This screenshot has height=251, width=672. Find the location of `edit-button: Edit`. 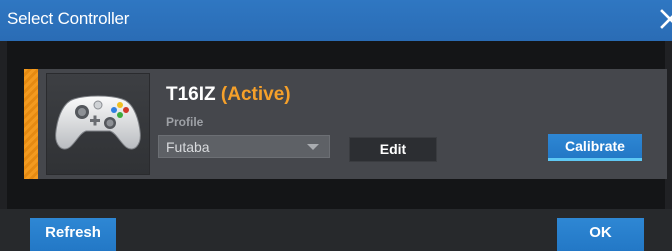

edit-button: Edit is located at coordinates (393, 149).